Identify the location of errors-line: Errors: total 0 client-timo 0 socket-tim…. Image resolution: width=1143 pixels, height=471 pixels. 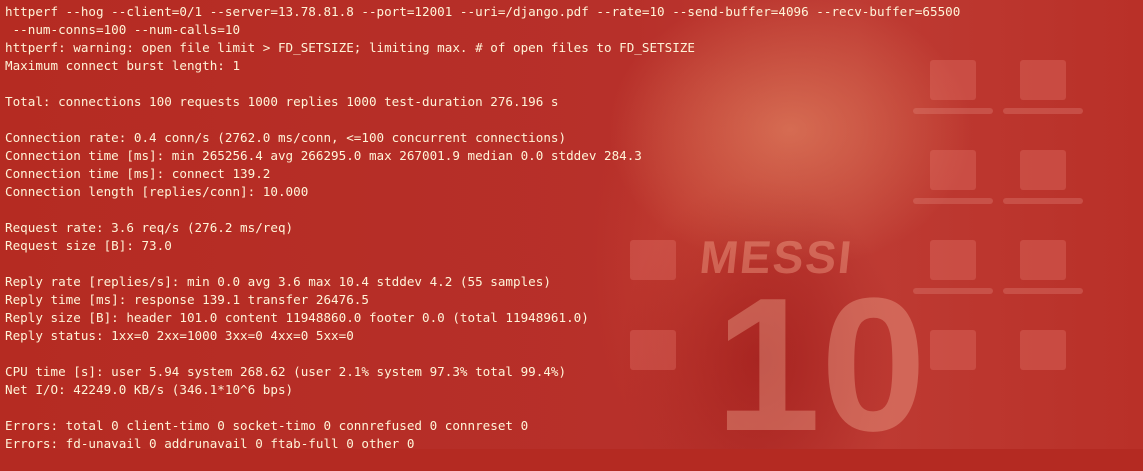
(267, 425).